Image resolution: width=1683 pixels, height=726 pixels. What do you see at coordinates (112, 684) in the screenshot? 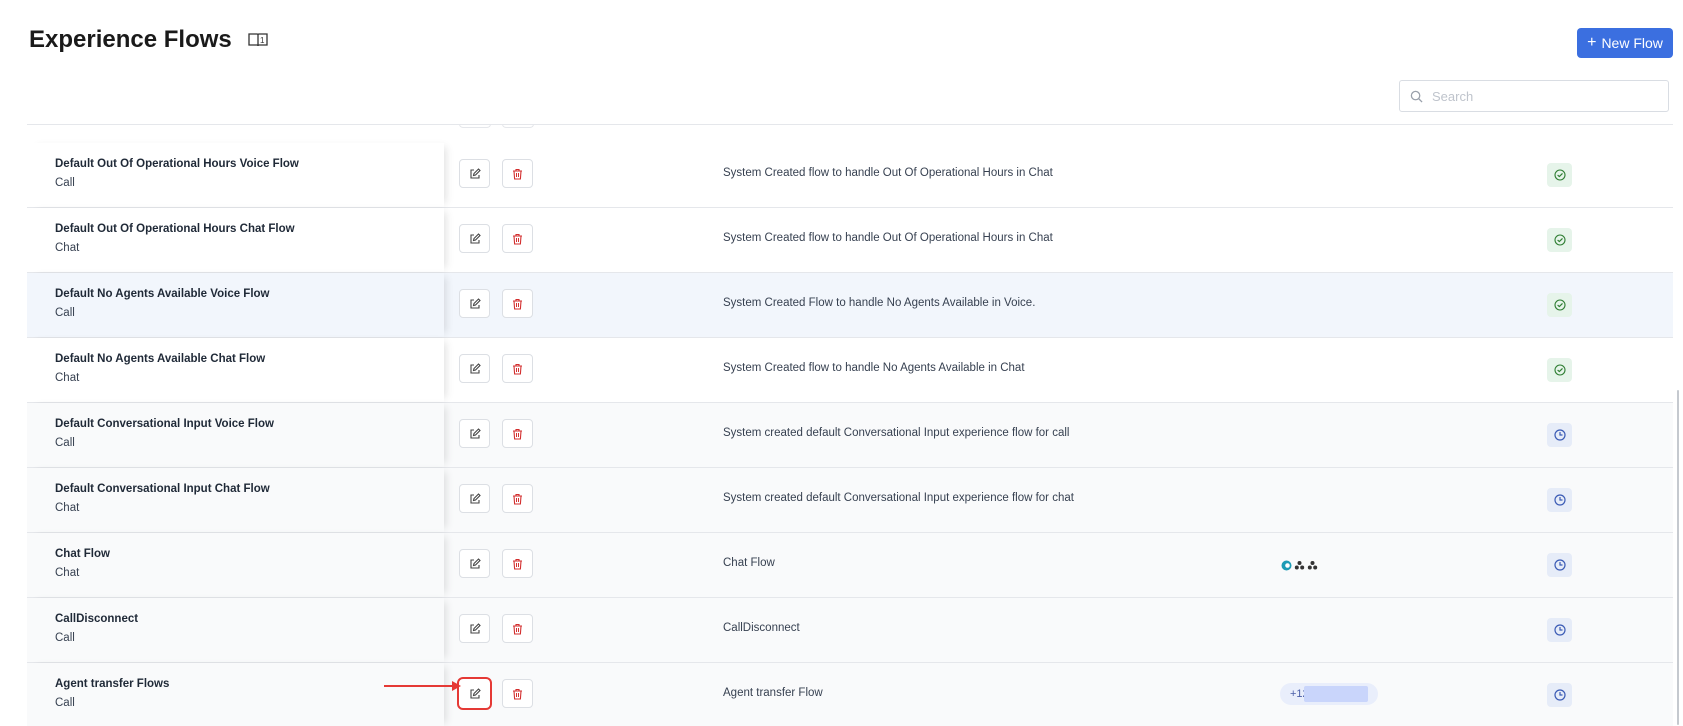
I see `flow-name: Agent transfer Flows` at bounding box center [112, 684].